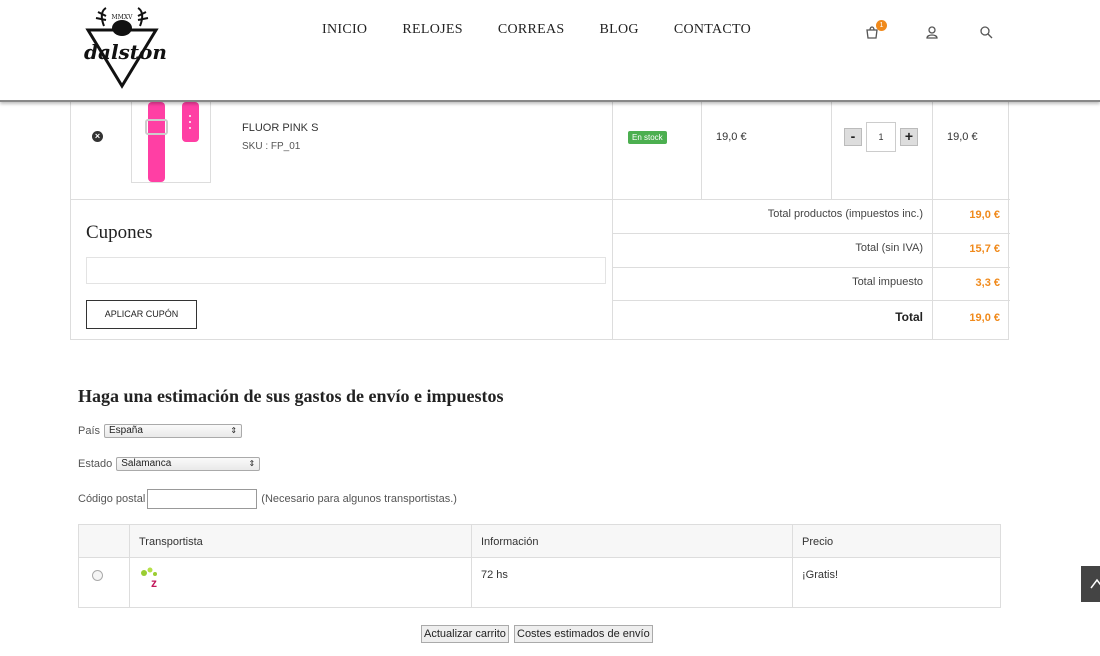  Describe the element at coordinates (154, 583) in the screenshot. I see `svg-text: z` at that location.